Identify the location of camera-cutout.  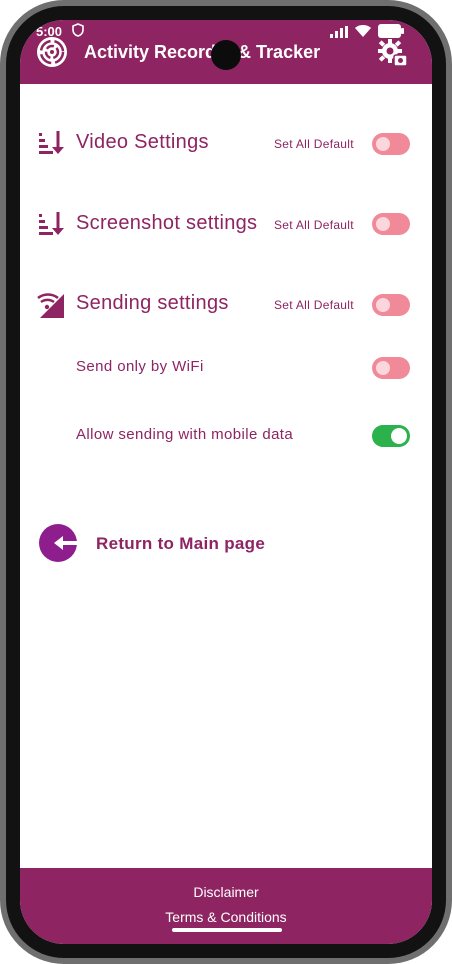
(226, 55).